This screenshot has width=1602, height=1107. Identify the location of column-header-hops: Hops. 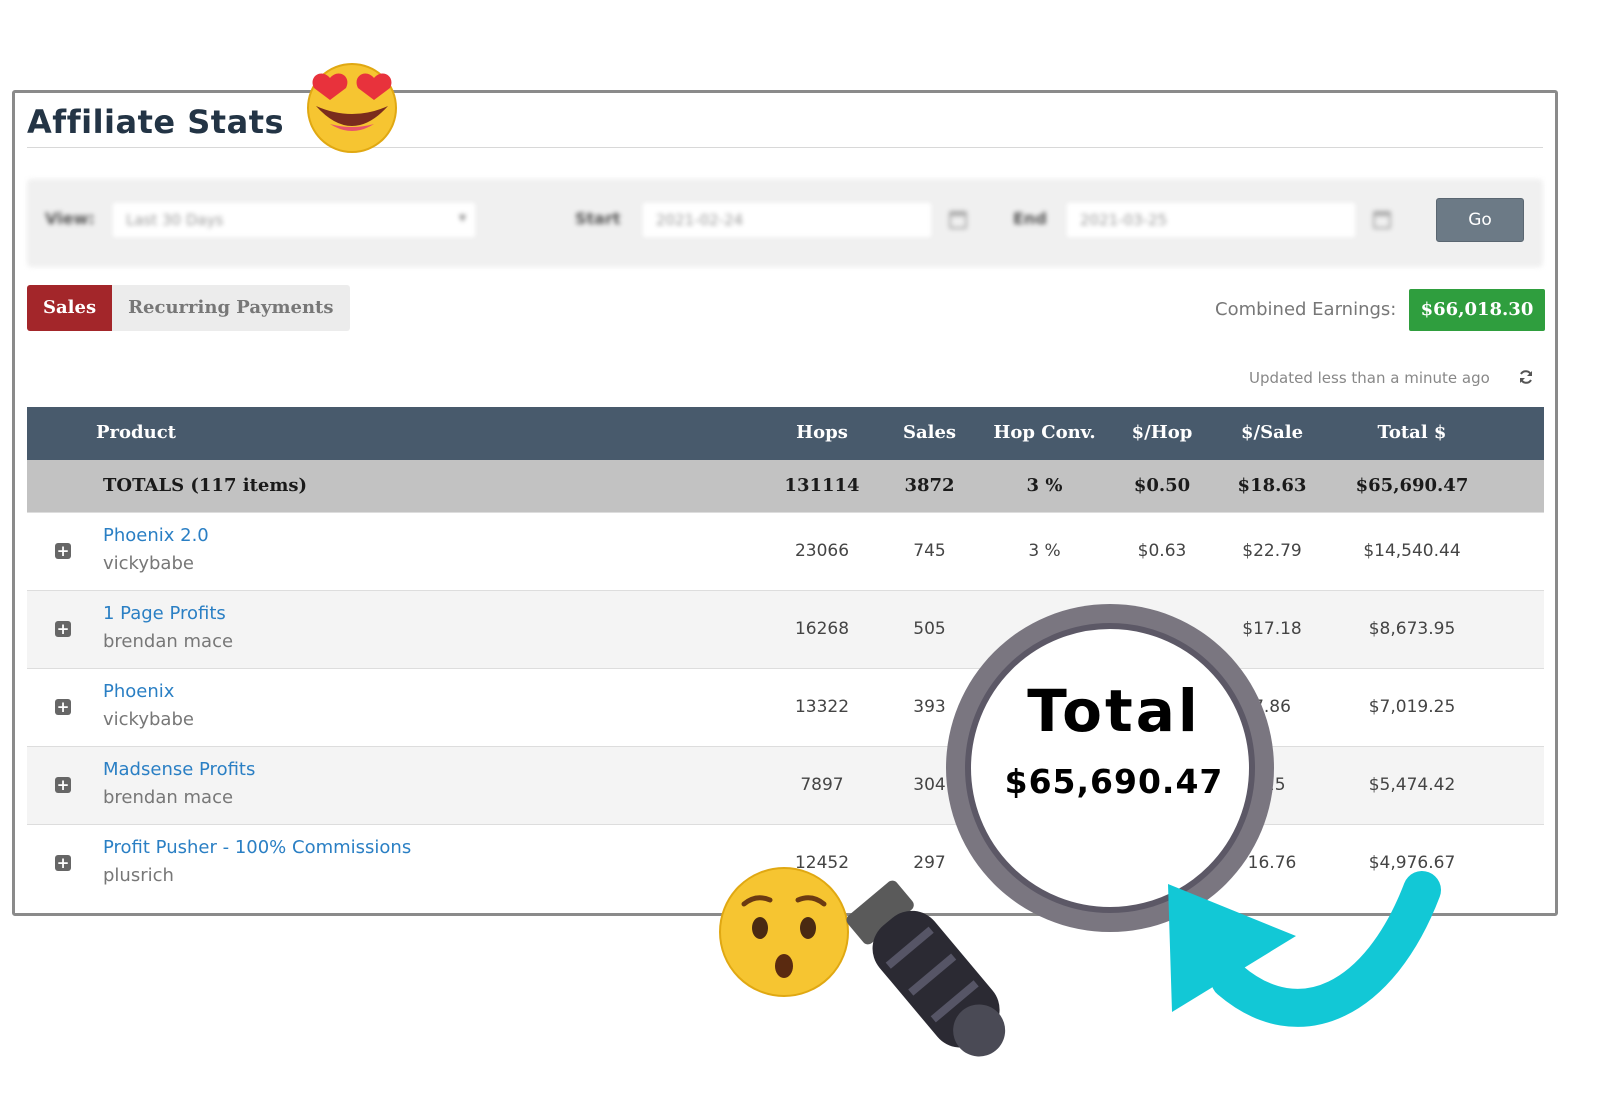
(822, 432).